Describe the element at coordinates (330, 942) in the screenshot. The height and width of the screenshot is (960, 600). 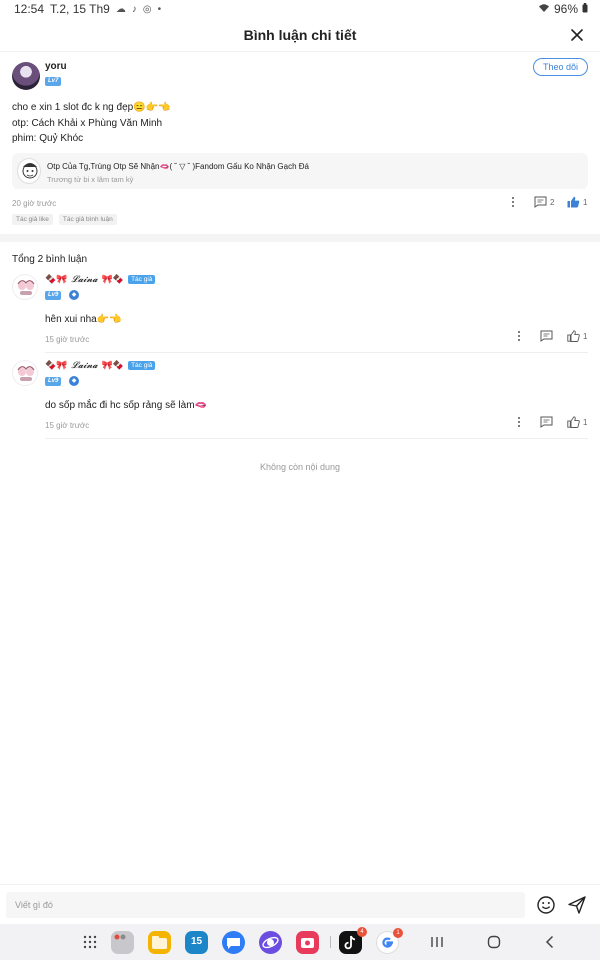
I see `taskbar-divider` at that location.